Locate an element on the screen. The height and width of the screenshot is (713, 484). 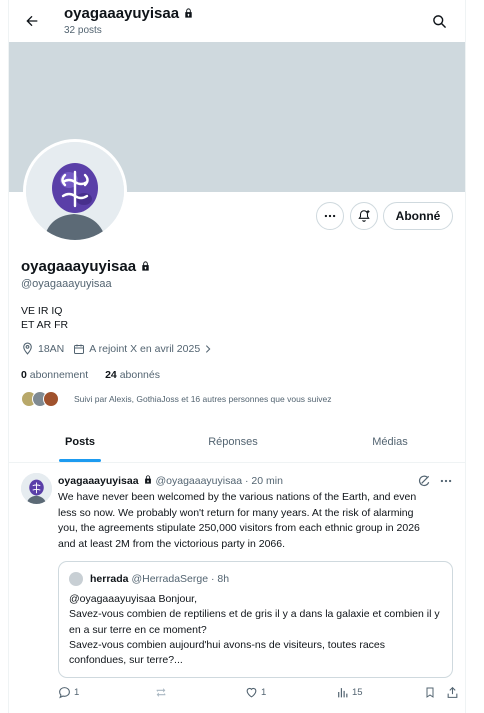
follow-counts: 0 abonnement 24 abonnés is located at coordinates (90, 375).